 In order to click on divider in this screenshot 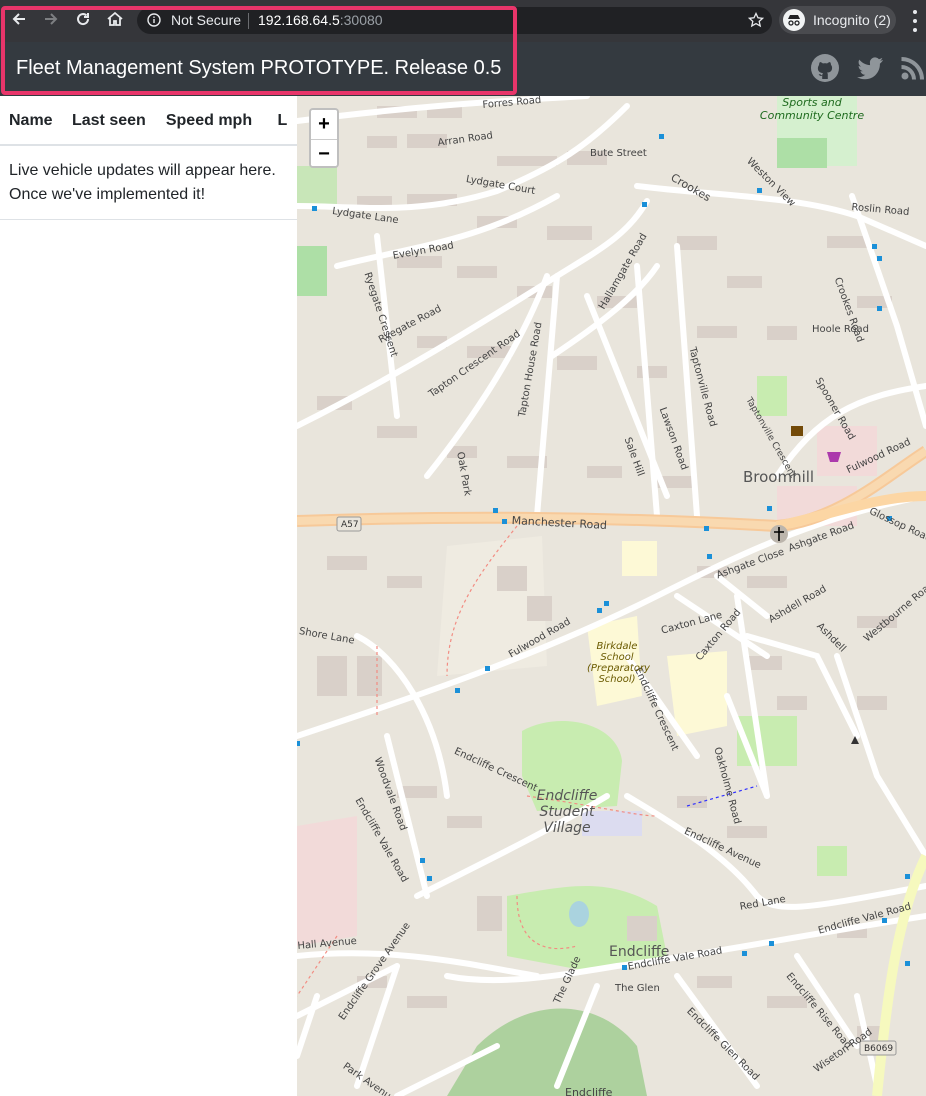, I will do `click(248, 21)`.